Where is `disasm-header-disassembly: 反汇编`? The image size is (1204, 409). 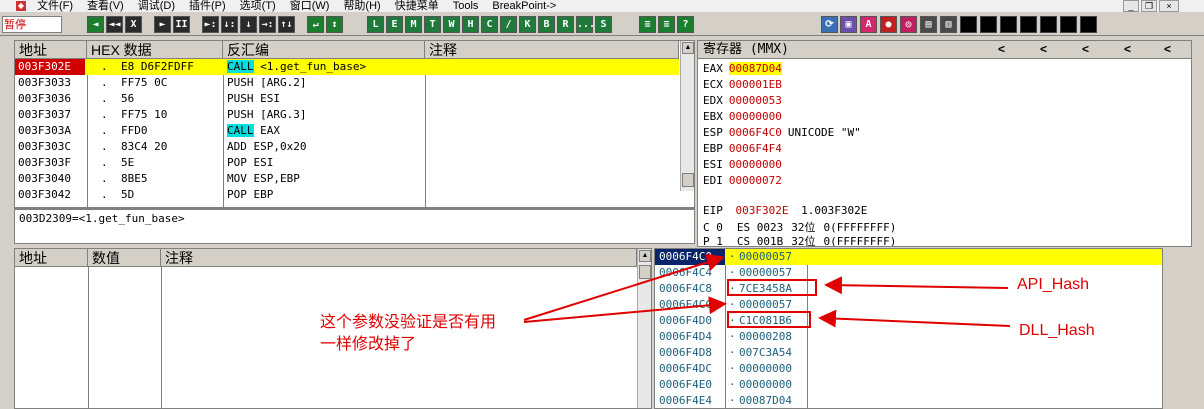 disasm-header-disassembly: 反汇编 is located at coordinates (324, 50).